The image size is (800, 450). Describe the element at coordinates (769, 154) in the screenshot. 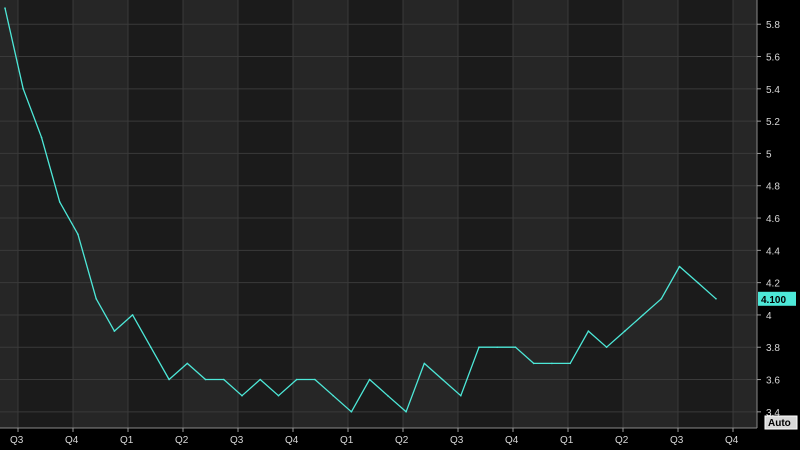

I see `y-tick-label: 5` at that location.